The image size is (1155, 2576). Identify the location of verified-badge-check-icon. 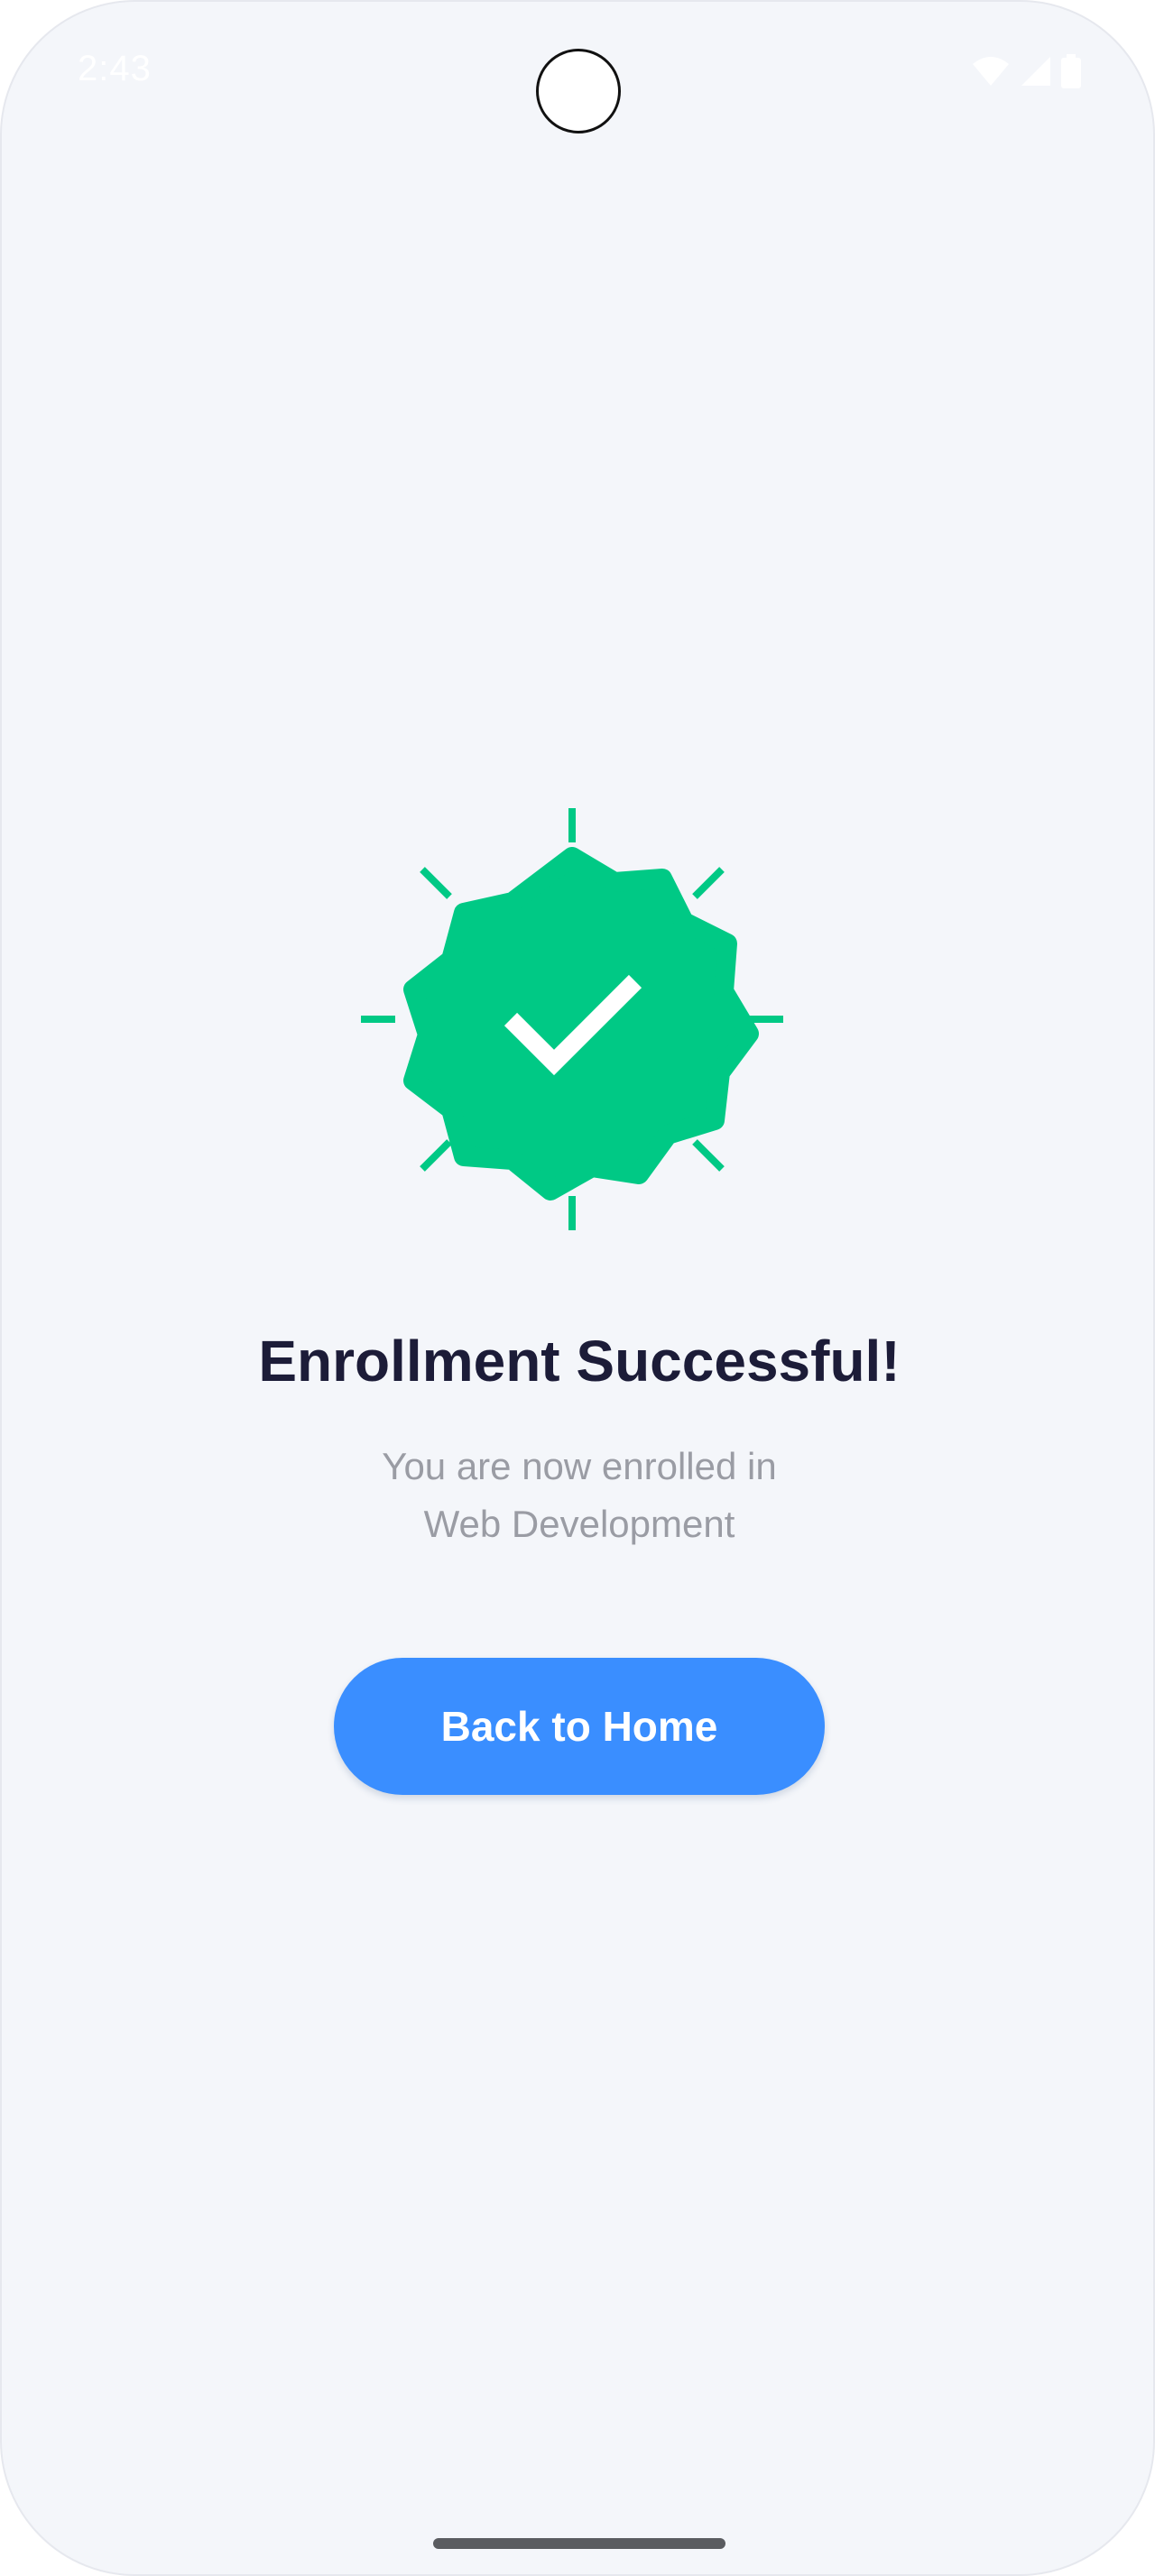
(572, 1019).